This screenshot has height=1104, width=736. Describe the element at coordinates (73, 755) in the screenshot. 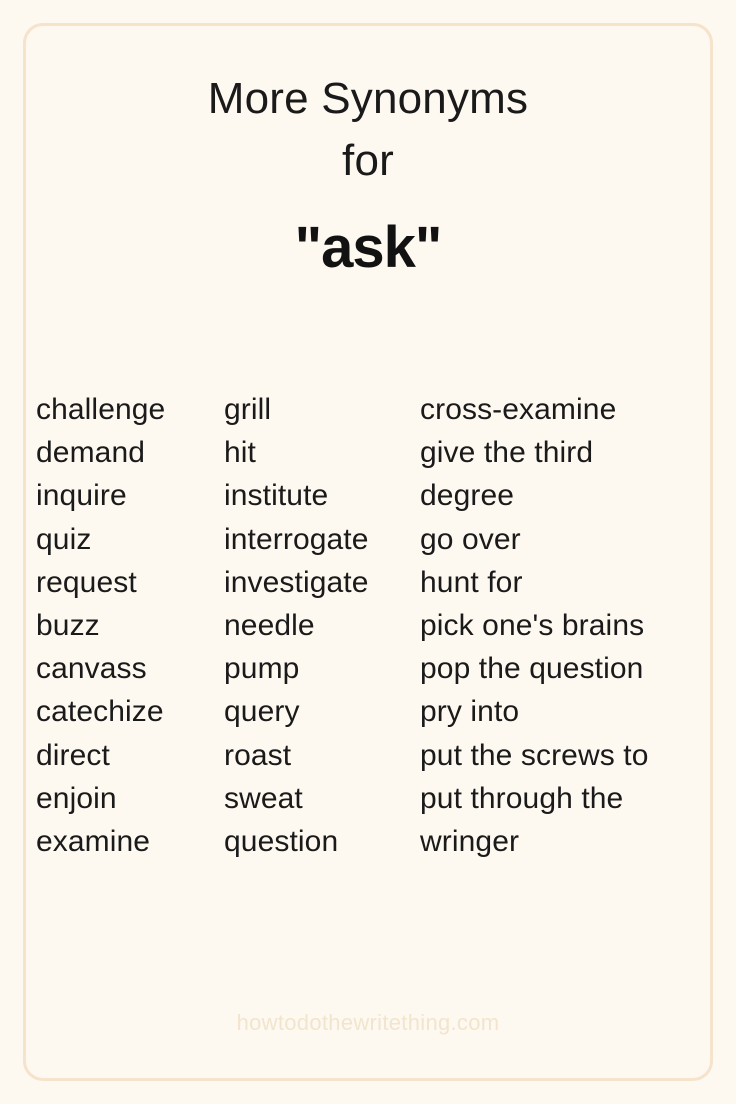

I see `synonym-item: direct` at that location.